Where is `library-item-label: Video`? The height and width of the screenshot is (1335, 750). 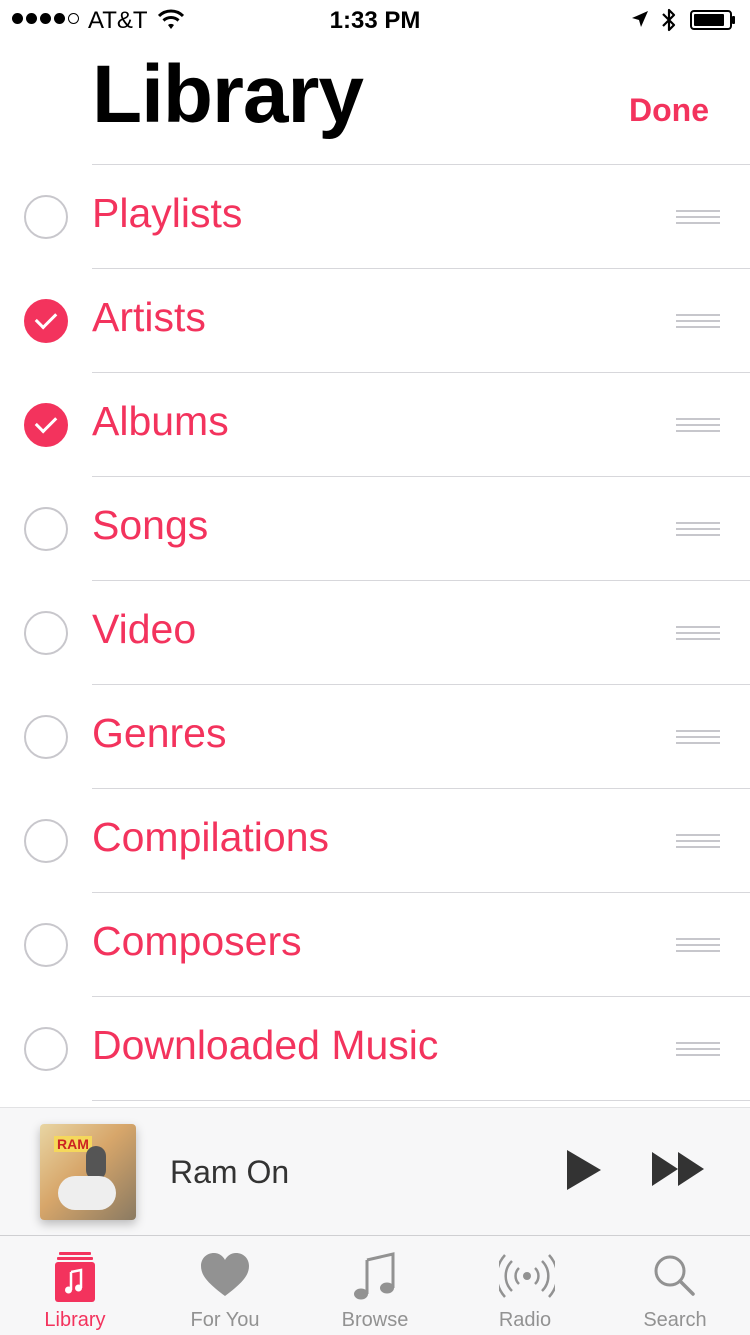
library-item-label: Video is located at coordinates (144, 629).